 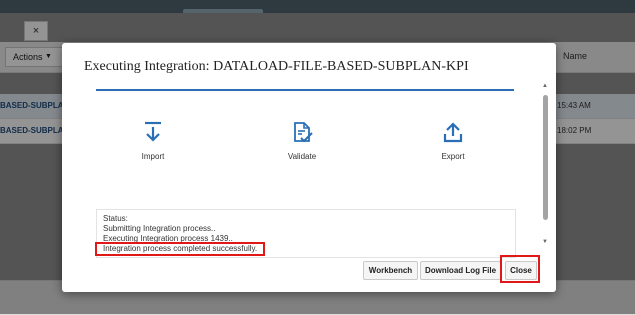 I want to click on validate-icon, so click(x=303, y=132).